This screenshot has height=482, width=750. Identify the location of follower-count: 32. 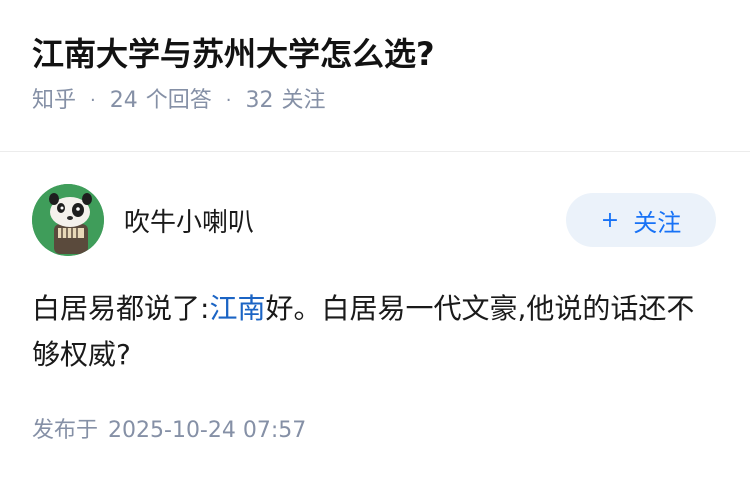
(259, 100).